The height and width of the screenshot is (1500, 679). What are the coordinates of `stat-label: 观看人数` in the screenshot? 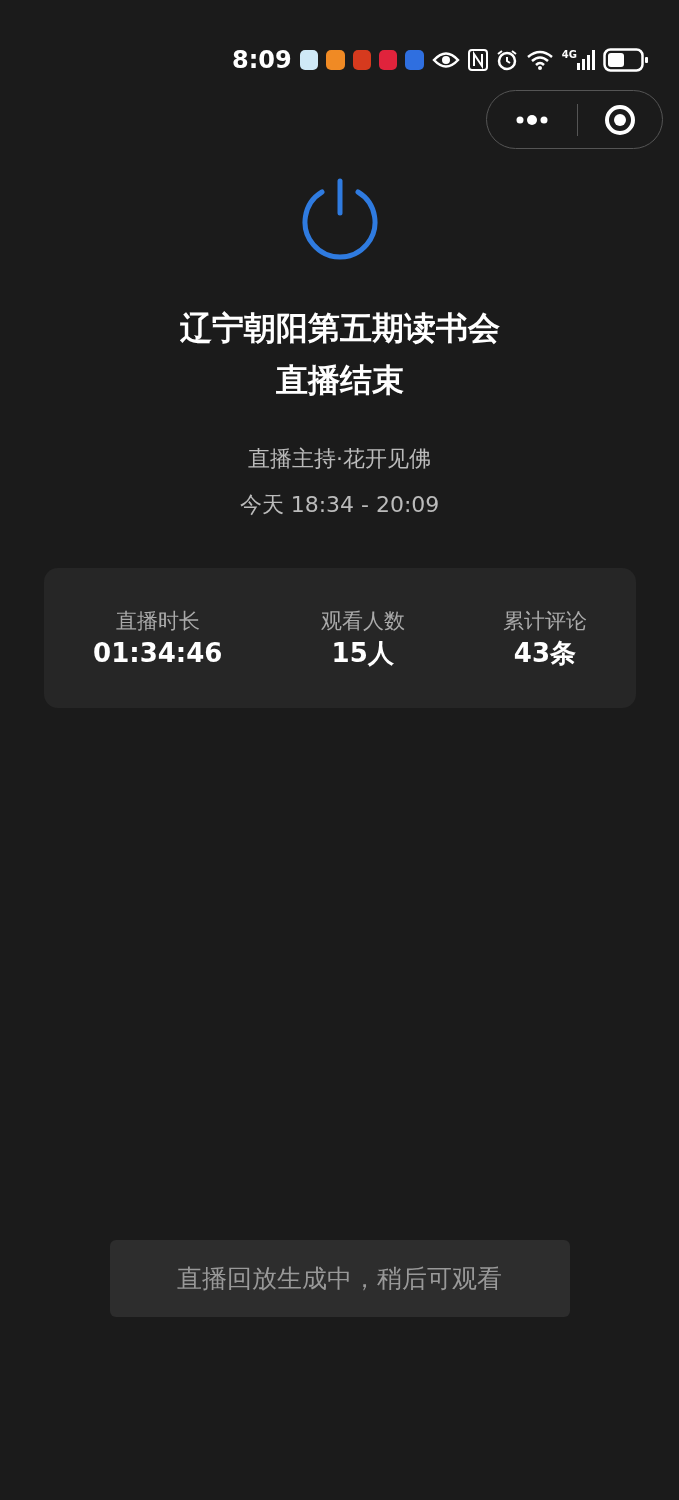 It's located at (362, 621).